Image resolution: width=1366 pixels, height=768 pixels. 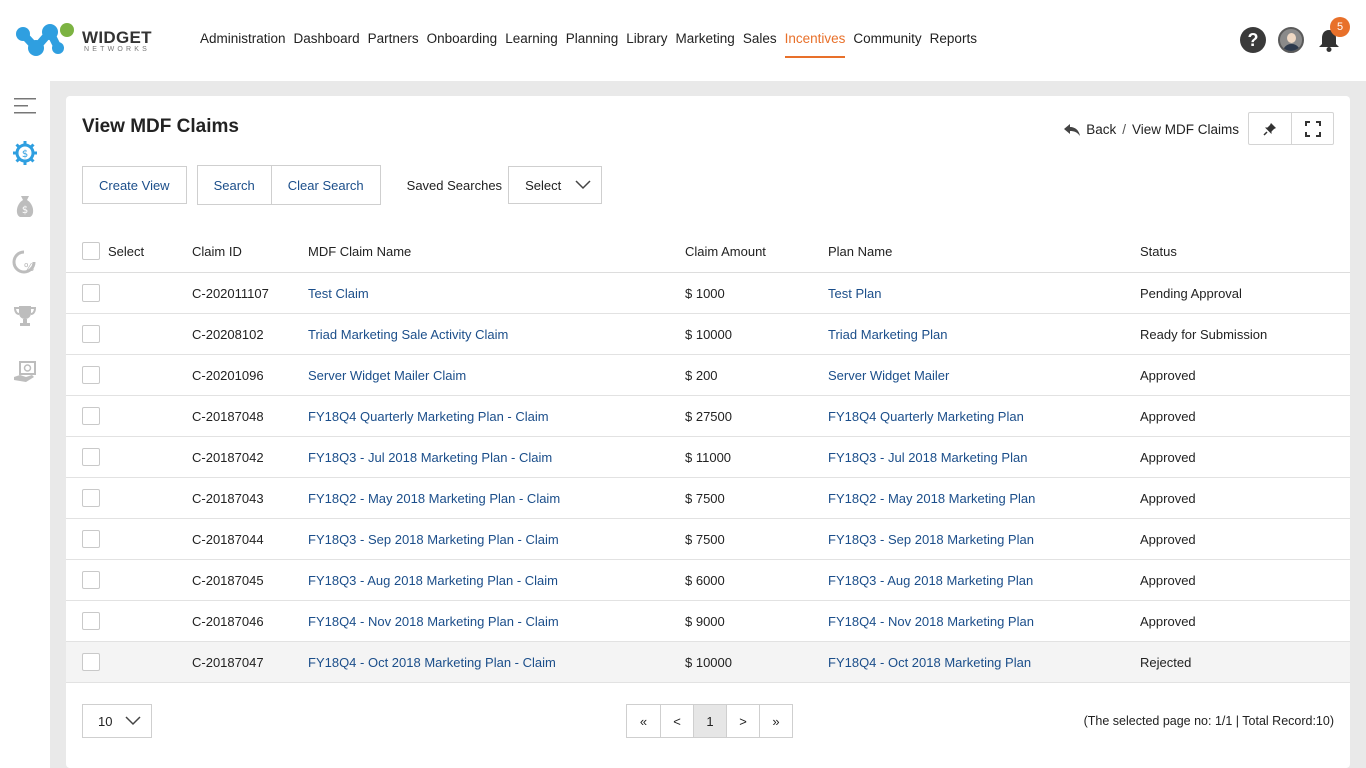 What do you see at coordinates (160, 126) in the screenshot?
I see `page-title: View MDF Claims` at bounding box center [160, 126].